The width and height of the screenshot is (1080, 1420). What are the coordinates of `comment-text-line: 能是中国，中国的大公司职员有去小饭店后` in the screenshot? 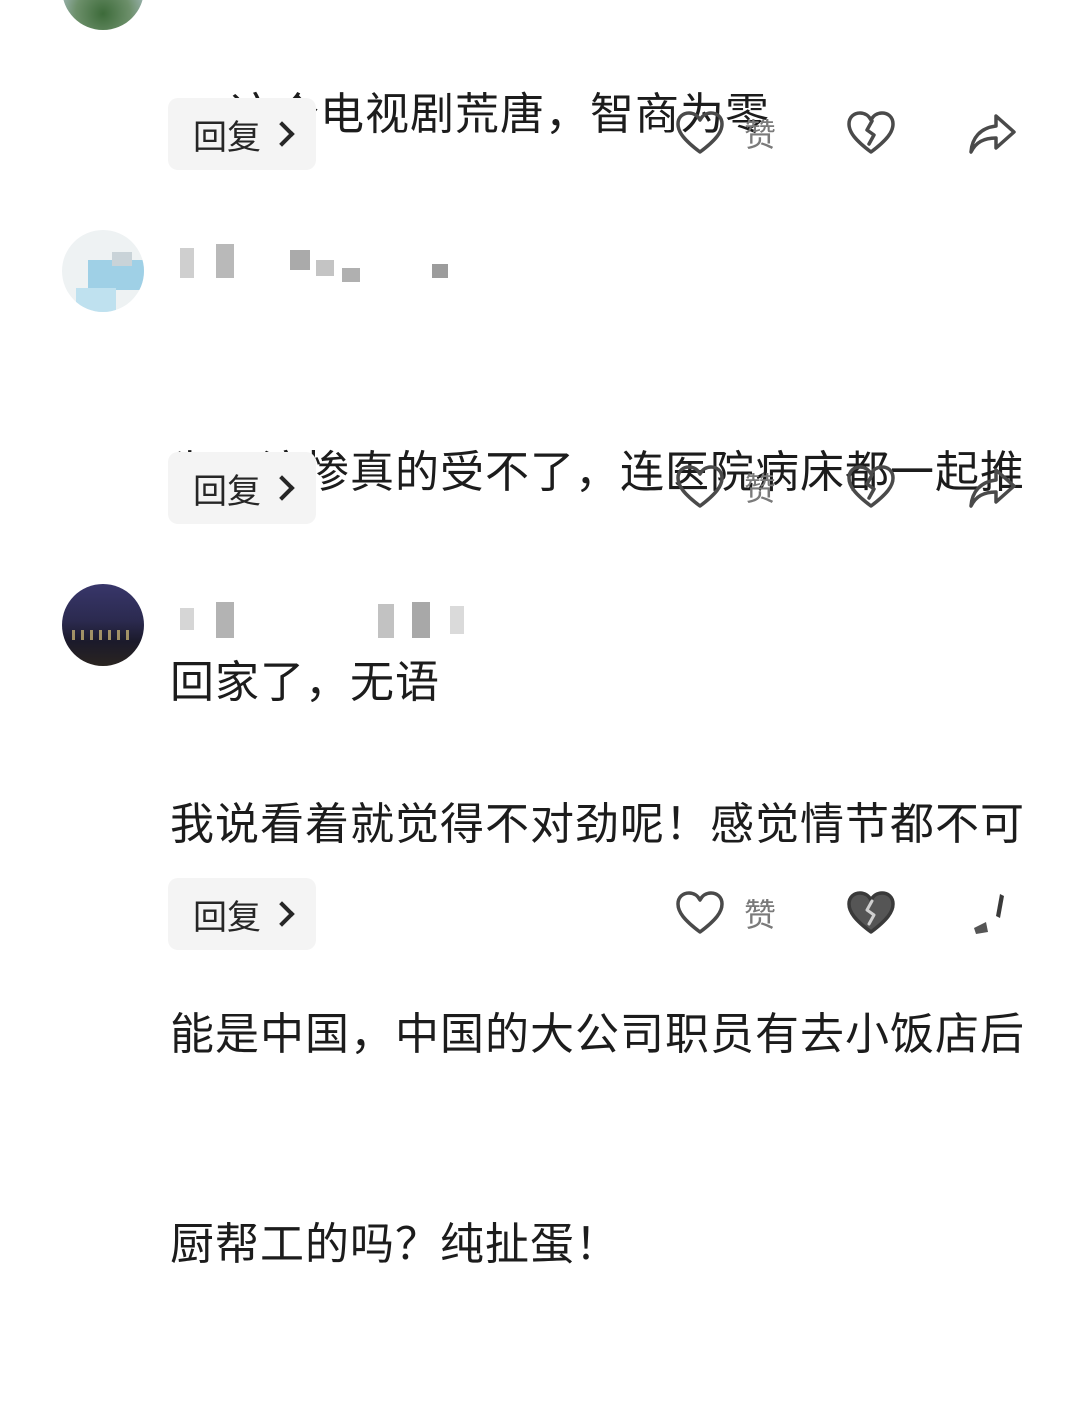 It's located at (597, 1034).